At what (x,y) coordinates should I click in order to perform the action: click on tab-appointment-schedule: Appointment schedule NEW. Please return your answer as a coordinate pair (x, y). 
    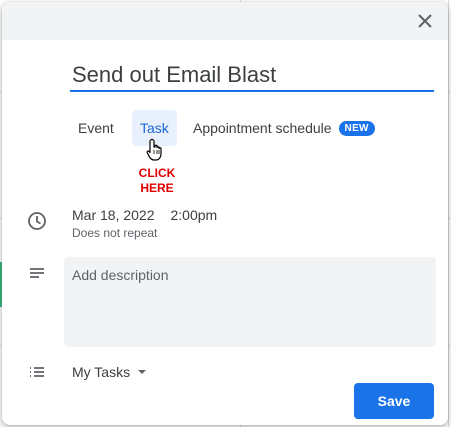
    Looking at the image, I should click on (284, 128).